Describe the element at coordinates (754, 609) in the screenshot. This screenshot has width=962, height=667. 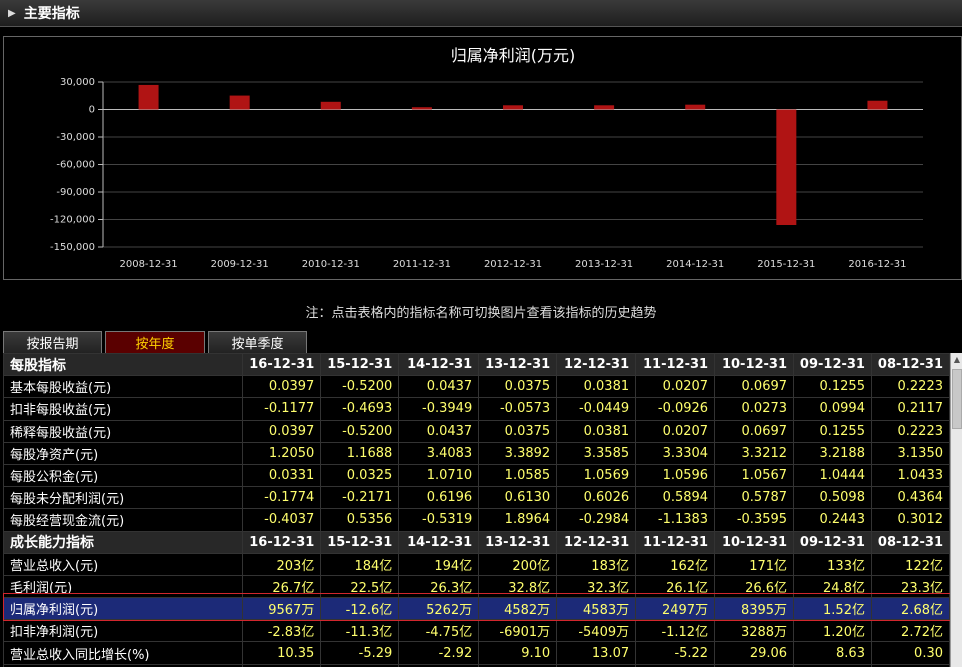
I see `indicator-value: 8395万` at that location.